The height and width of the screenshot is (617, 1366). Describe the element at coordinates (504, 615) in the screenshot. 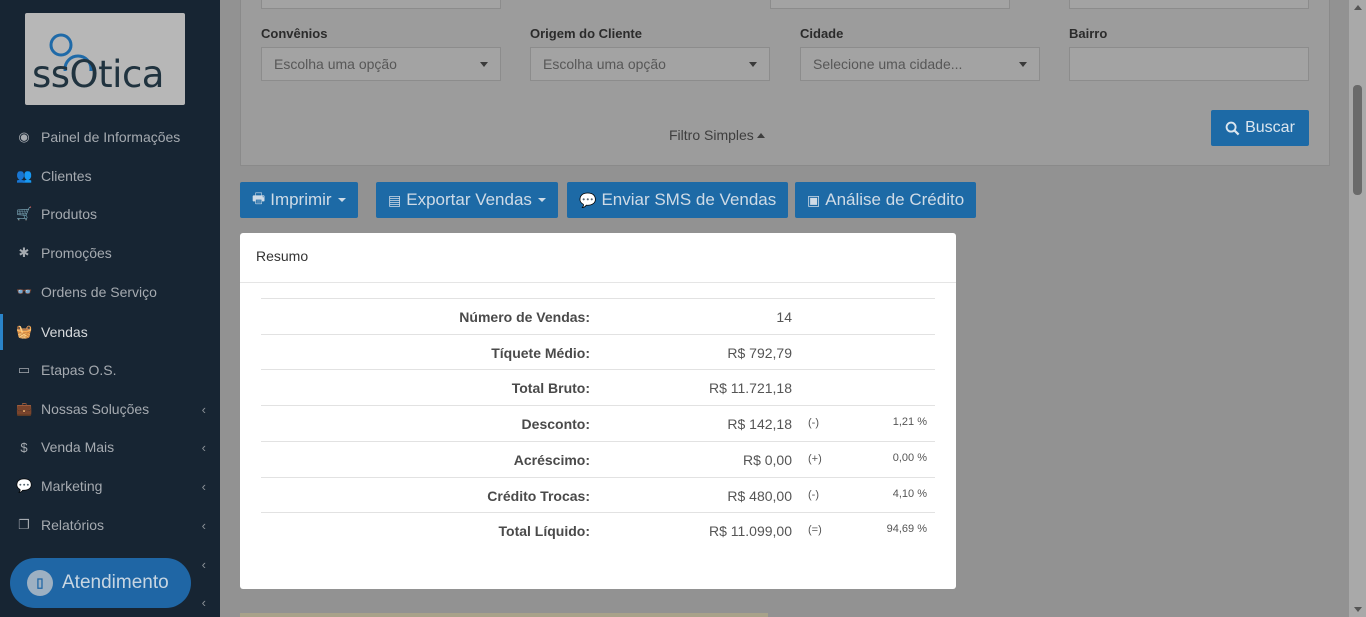

I see `next-panel-edge` at that location.